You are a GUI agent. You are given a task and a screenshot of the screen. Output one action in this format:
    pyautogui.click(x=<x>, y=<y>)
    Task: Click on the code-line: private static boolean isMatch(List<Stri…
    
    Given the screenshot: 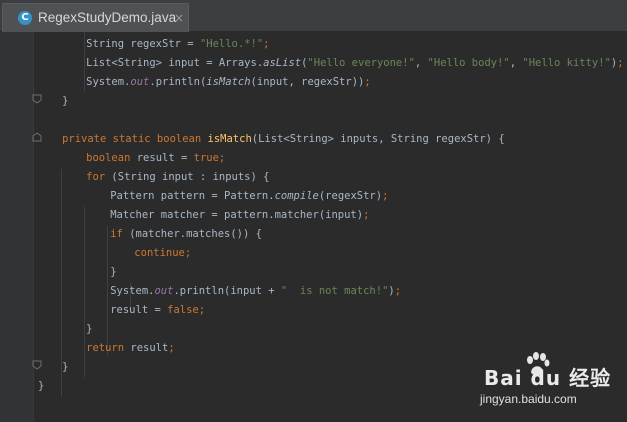 What is the action you would take?
    pyautogui.click(x=283, y=139)
    